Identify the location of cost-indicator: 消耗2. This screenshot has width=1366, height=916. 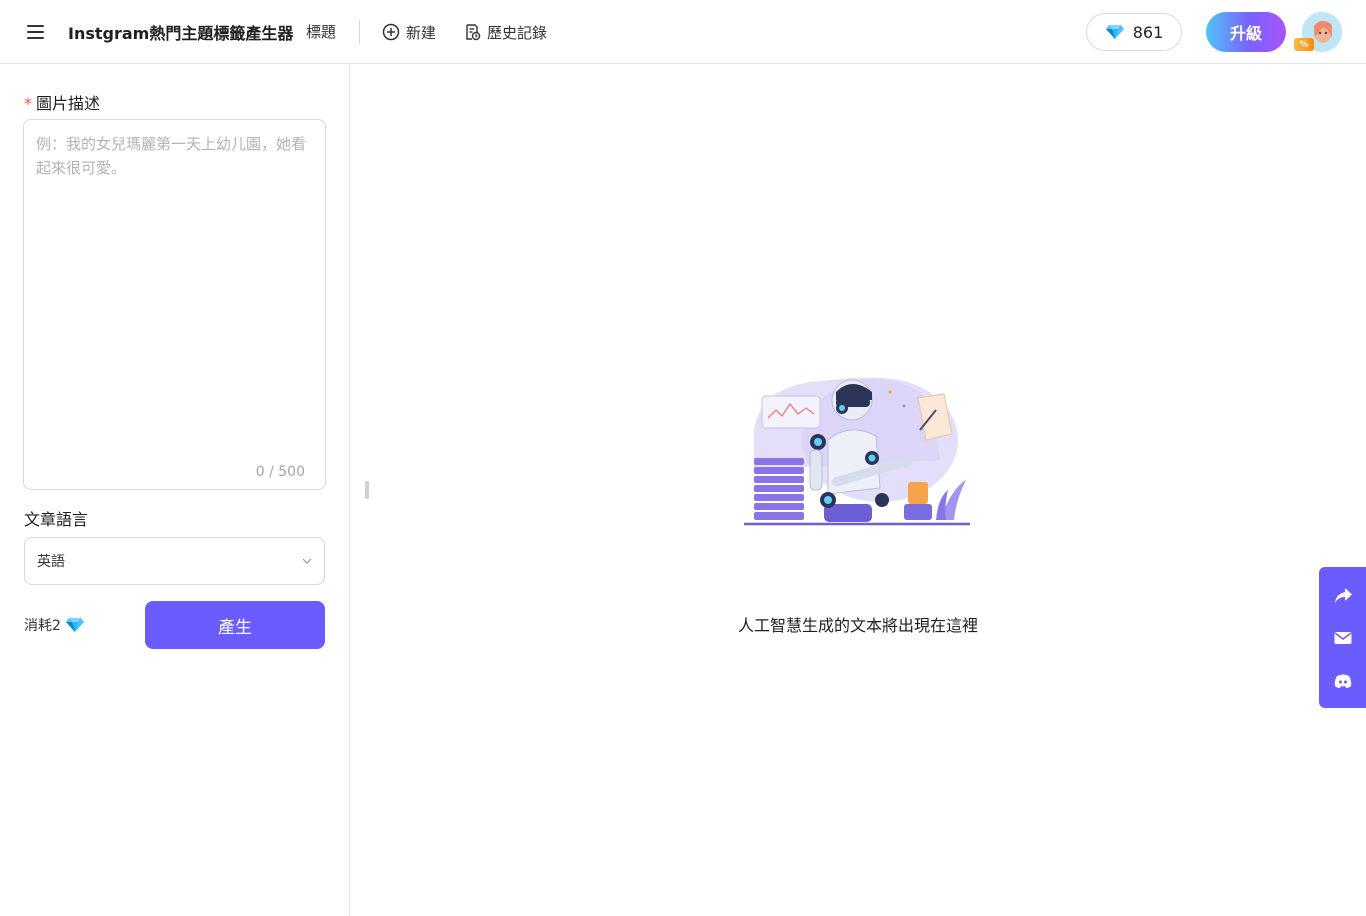
(54, 625).